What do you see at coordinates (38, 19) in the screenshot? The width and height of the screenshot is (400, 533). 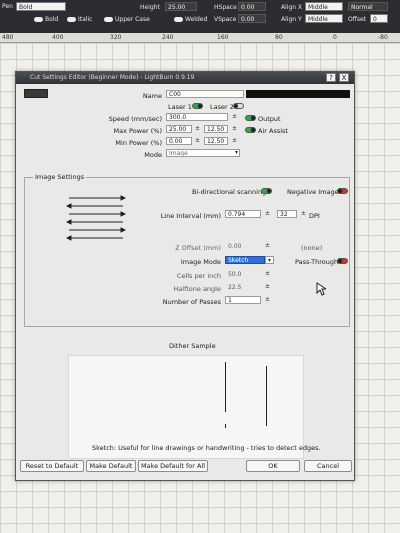 I see `bold-toggle` at bounding box center [38, 19].